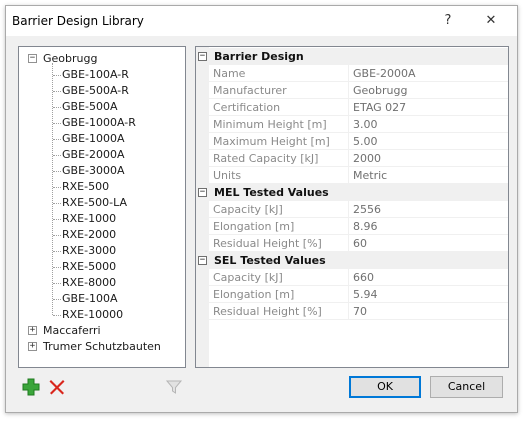  What do you see at coordinates (367, 158) in the screenshot?
I see `property-value: 2000` at bounding box center [367, 158].